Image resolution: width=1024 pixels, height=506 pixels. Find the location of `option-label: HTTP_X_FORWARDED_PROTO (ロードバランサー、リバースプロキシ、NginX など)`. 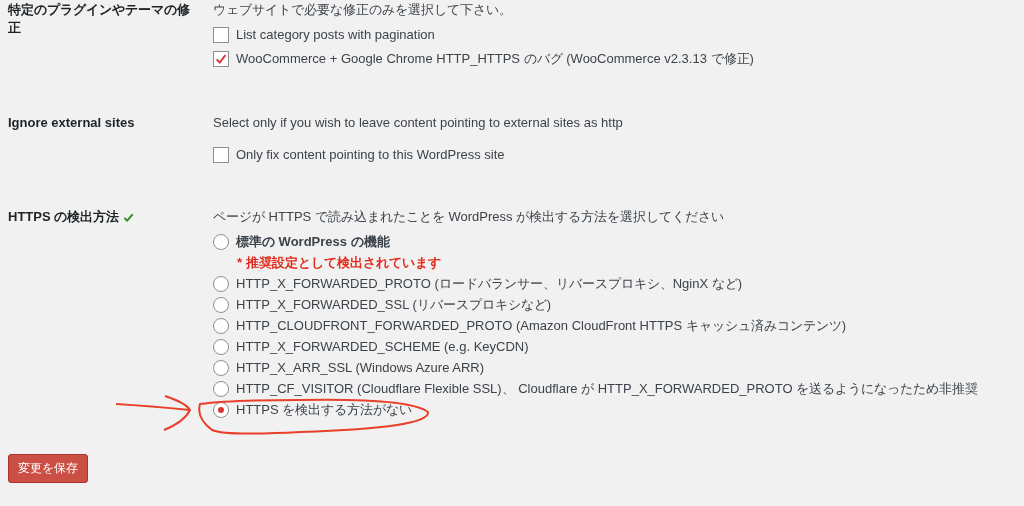

option-label: HTTP_X_FORWARDED_PROTO (ロードバランサー、リバースプロキシ、NginX など) is located at coordinates (489, 284).